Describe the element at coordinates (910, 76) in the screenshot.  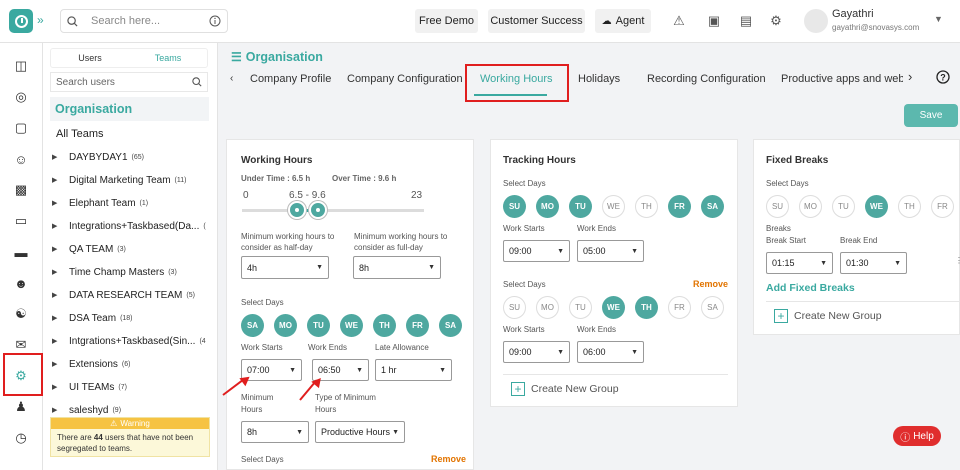
I see `tab-scroll-right: ›` at that location.